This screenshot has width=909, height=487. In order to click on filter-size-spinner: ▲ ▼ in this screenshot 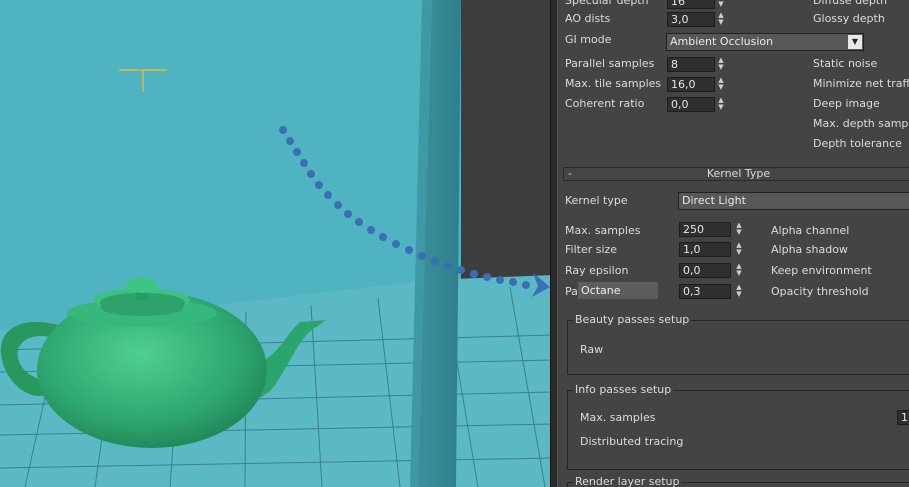, I will do `click(739, 249)`.